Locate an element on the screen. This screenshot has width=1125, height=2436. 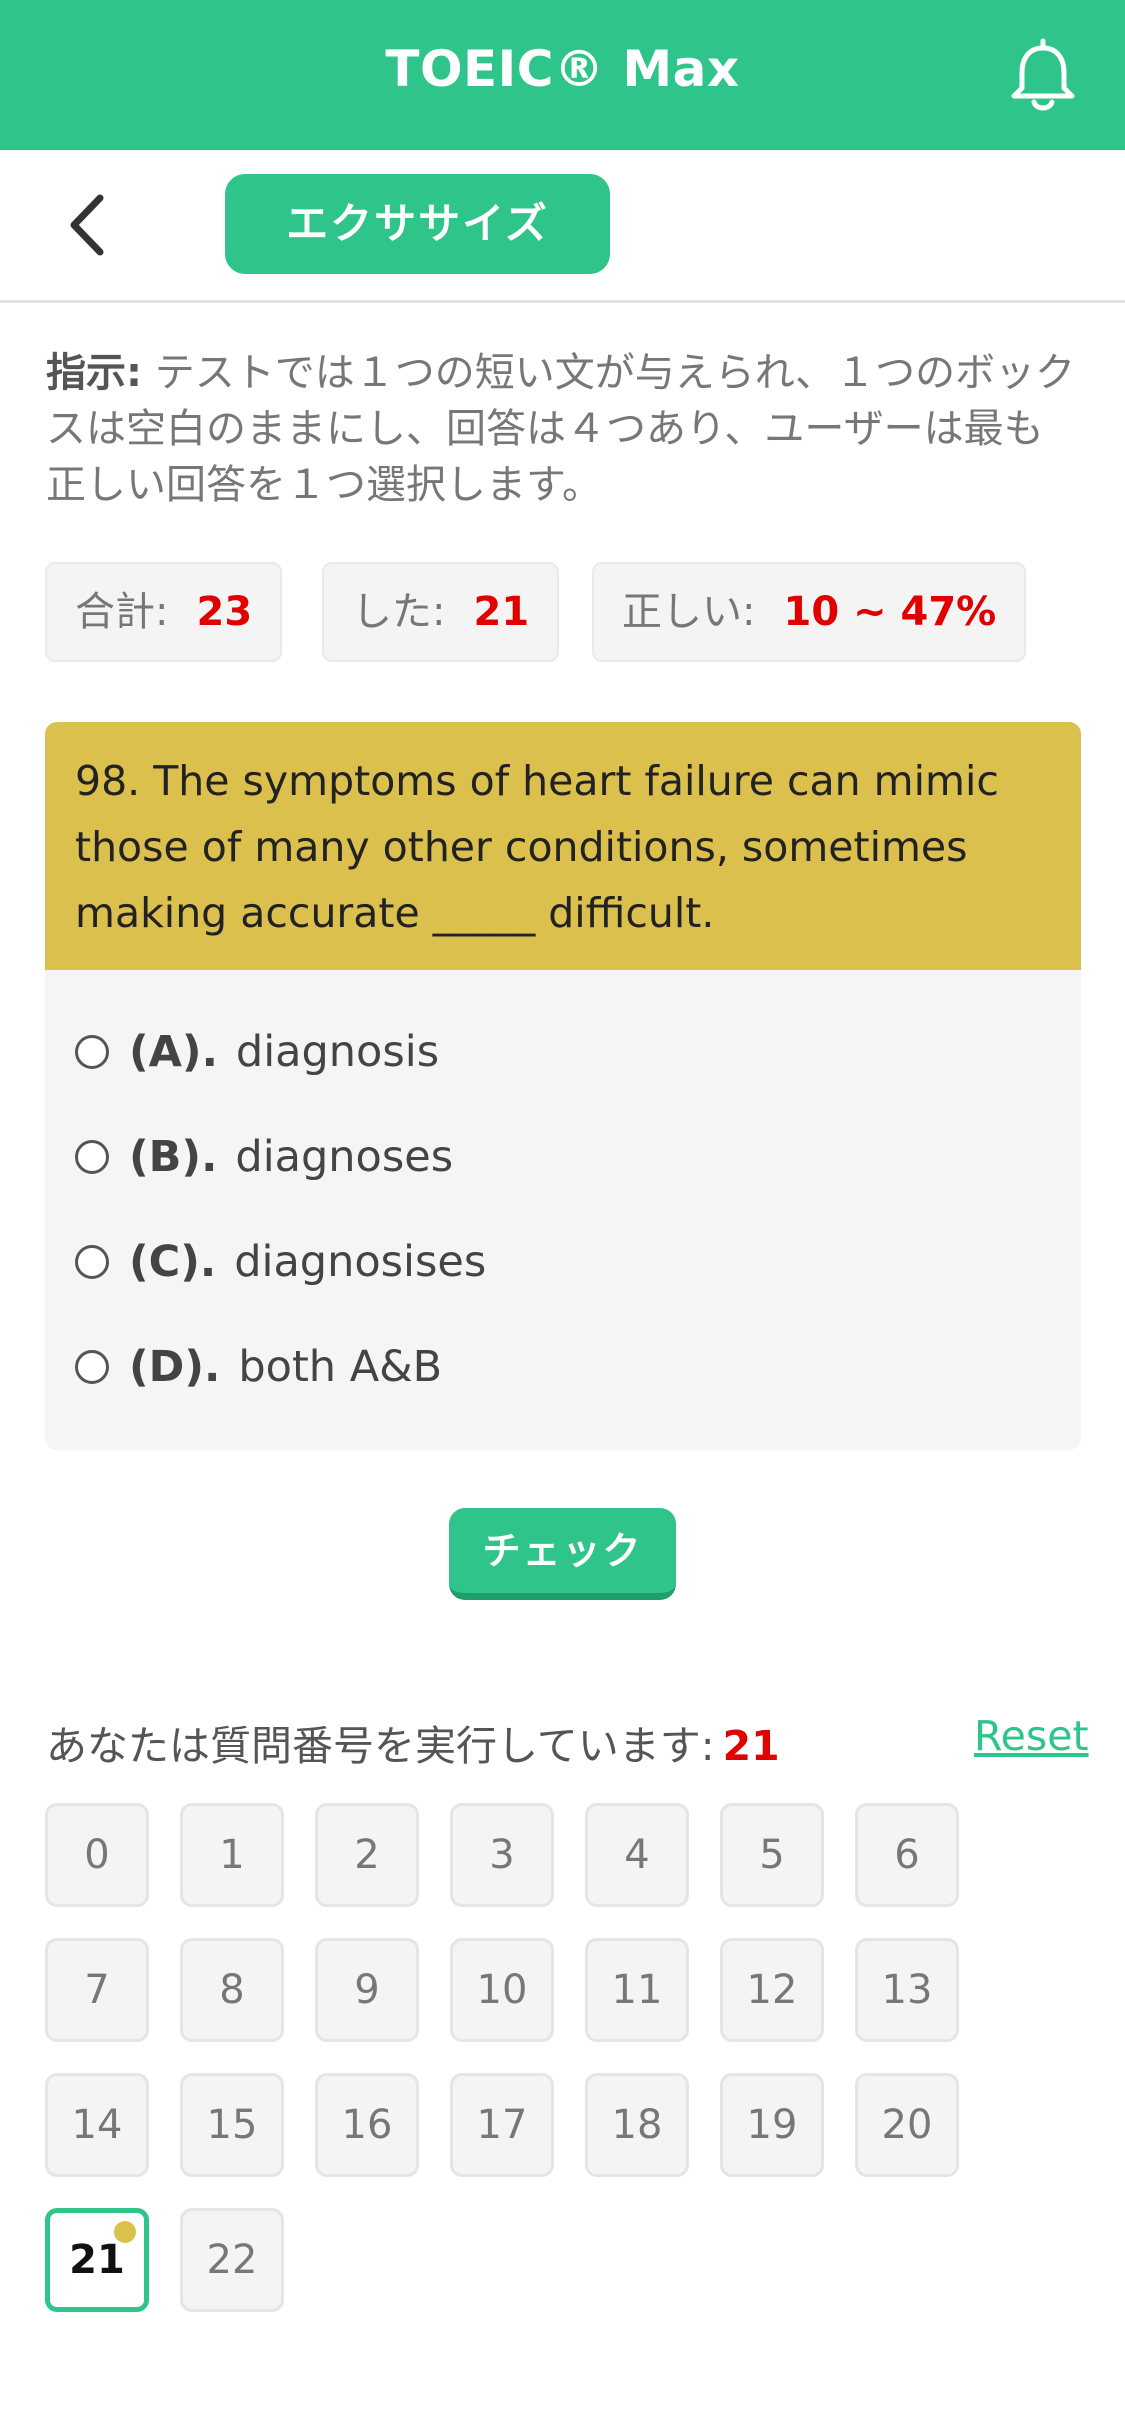
top-app-bar: TOEIC® Max is located at coordinates (562, 75).